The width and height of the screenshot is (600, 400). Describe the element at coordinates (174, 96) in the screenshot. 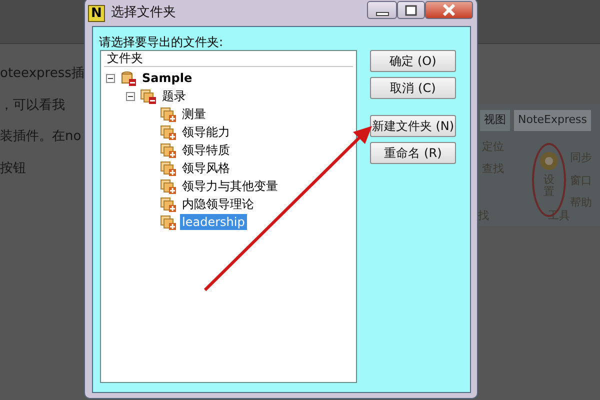

I see `tree-item: 题录` at that location.